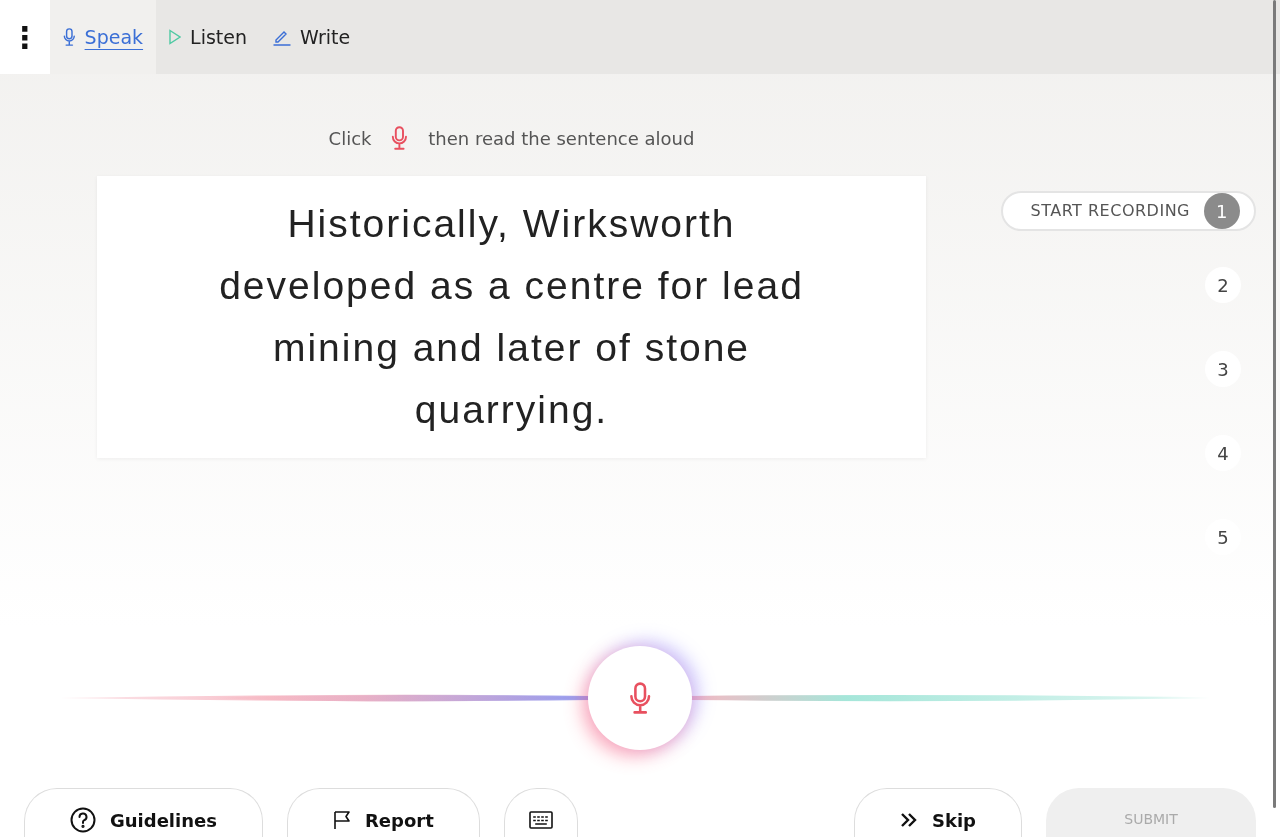 The height and width of the screenshot is (837, 1280). Describe the element at coordinates (208, 37) in the screenshot. I see `mode-tab: Listen` at that location.